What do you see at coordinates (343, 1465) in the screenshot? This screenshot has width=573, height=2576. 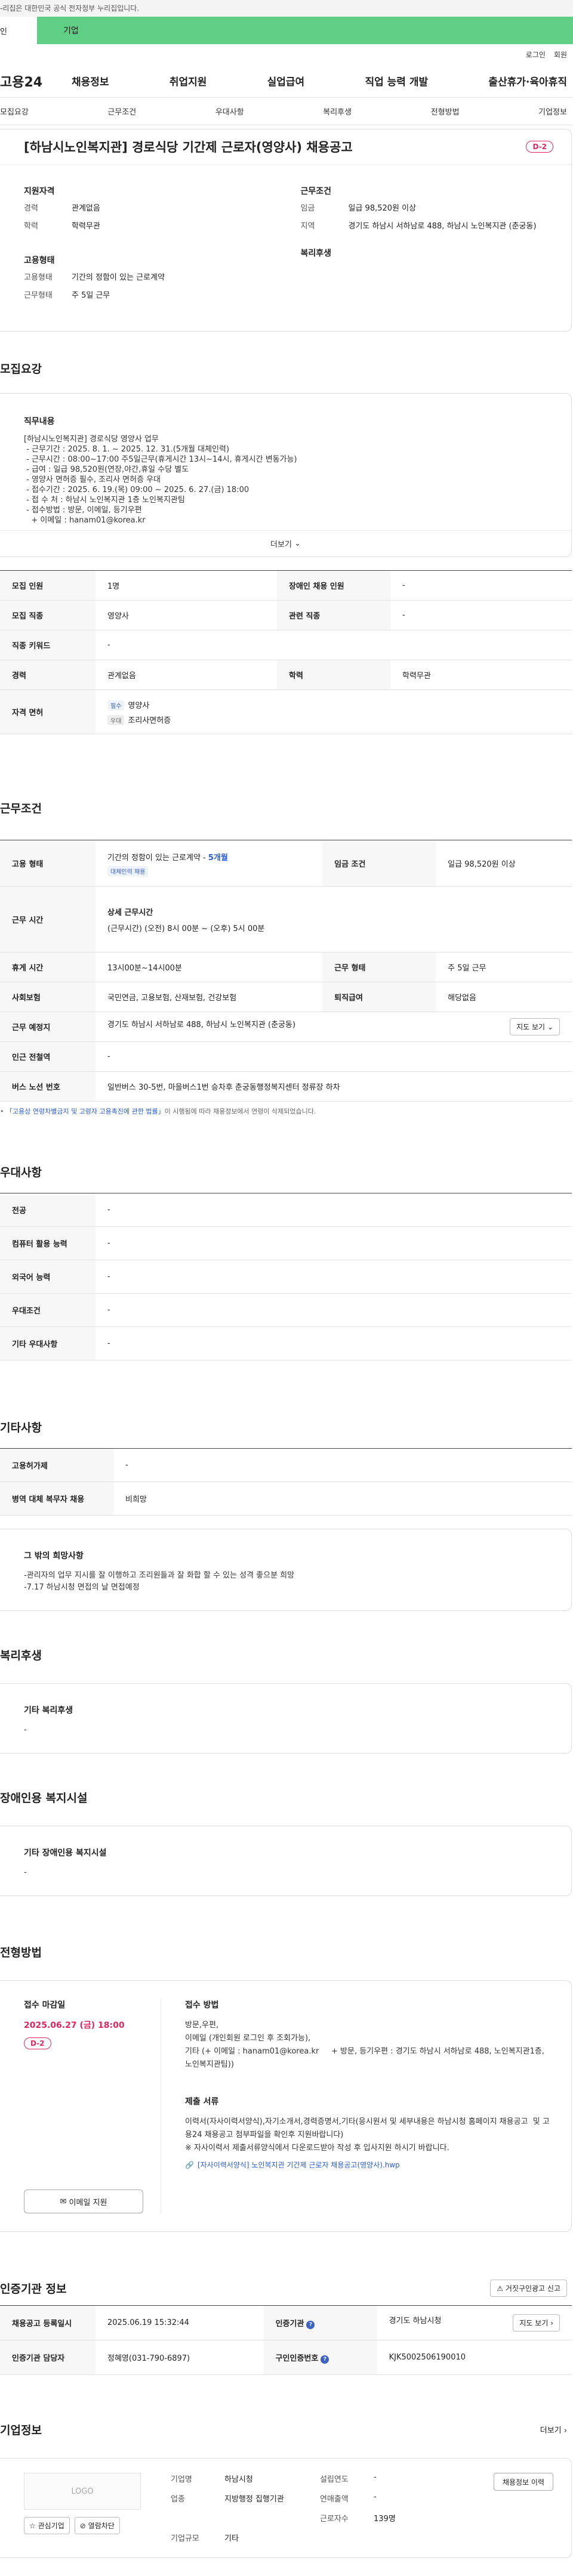 I see `work-permit-value: -` at bounding box center [343, 1465].